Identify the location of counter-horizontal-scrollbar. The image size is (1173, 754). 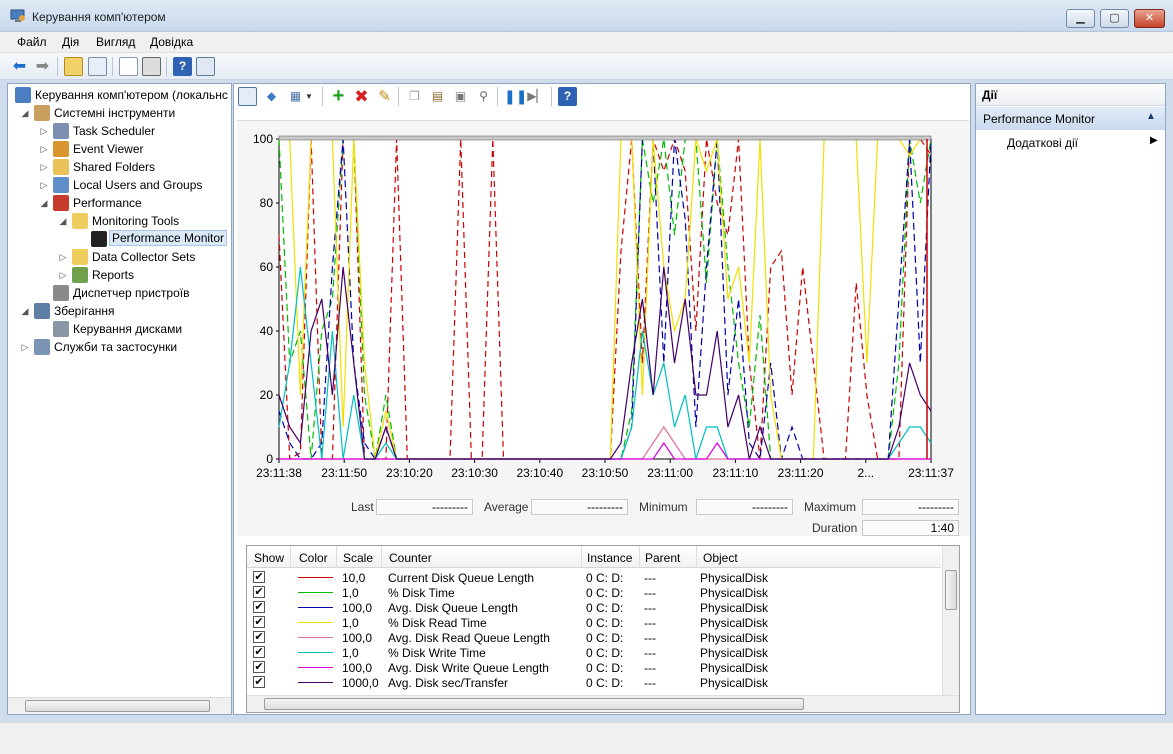
(603, 703).